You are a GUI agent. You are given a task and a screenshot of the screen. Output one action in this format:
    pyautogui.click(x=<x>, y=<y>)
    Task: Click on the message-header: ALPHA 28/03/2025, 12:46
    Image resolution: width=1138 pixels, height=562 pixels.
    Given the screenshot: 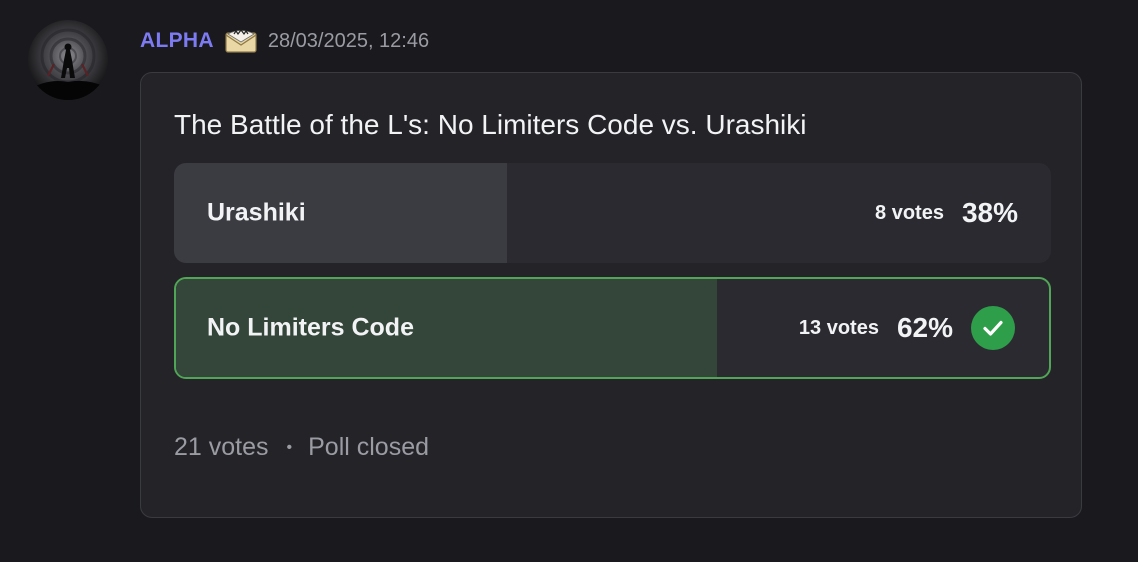 What is the action you would take?
    pyautogui.click(x=284, y=41)
    